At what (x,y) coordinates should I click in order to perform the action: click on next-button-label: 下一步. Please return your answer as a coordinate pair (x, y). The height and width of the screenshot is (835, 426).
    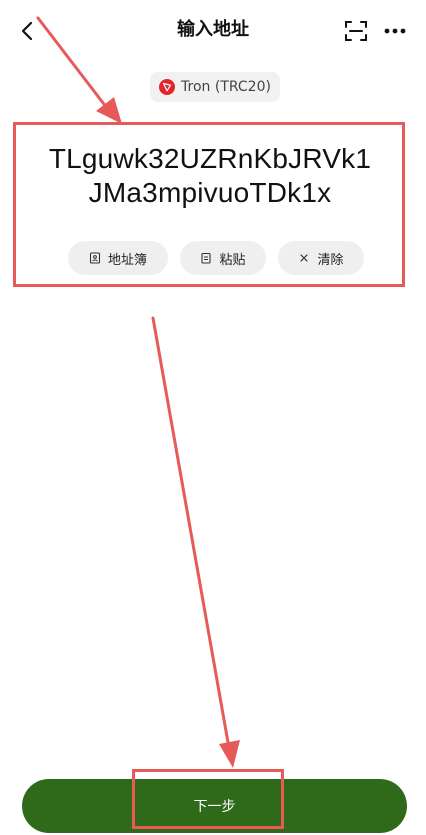
    Looking at the image, I should click on (214, 807).